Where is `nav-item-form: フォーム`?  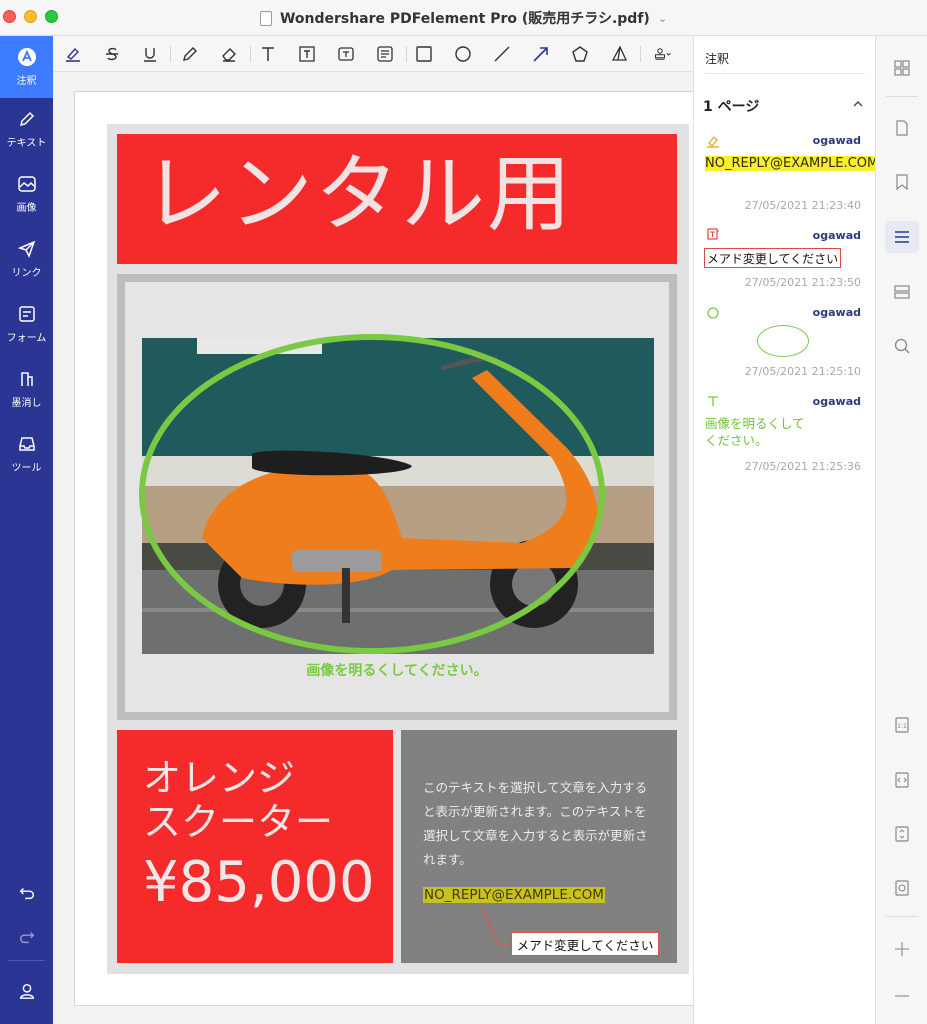
nav-item-form: フォーム is located at coordinates (26, 324).